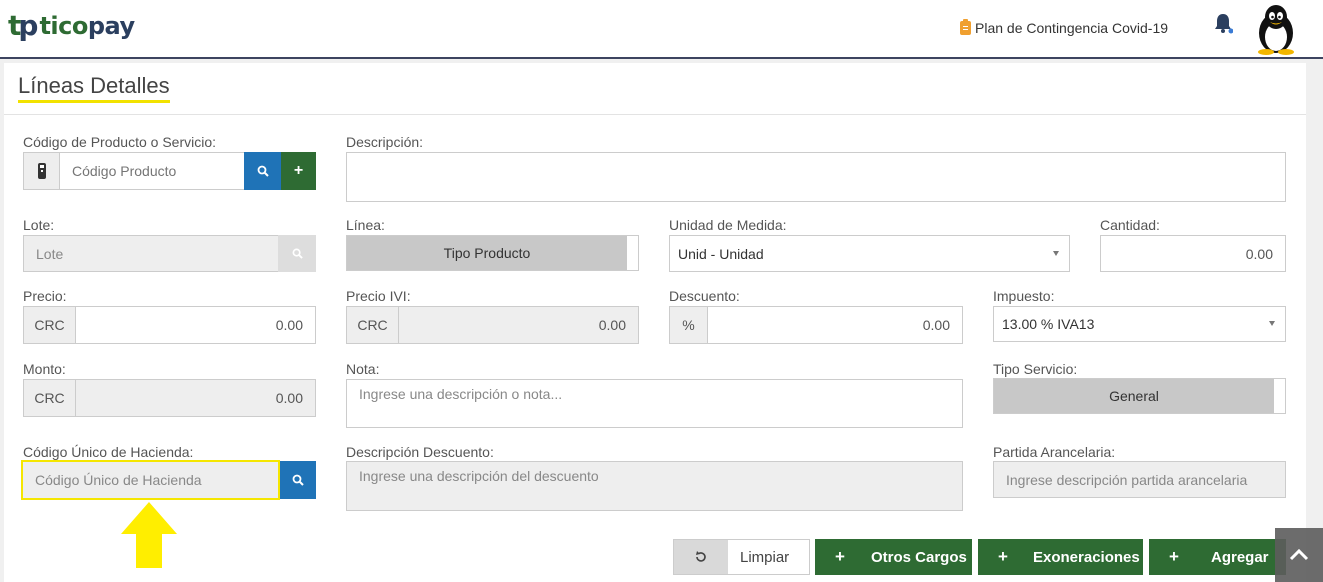 Image resolution: width=1323 pixels, height=582 pixels. I want to click on agregar-button: + Agregar, so click(1217, 557).